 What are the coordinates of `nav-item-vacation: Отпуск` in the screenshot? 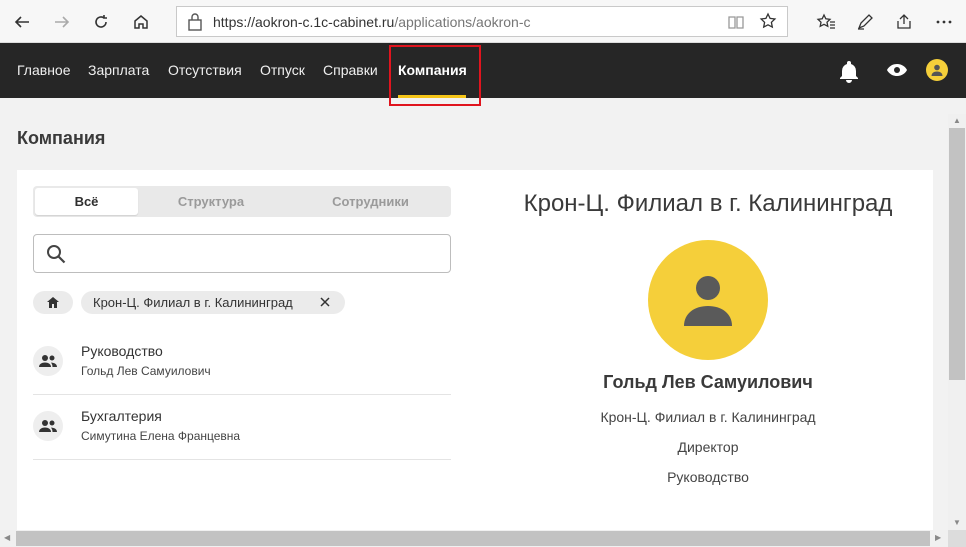 It's located at (282, 70).